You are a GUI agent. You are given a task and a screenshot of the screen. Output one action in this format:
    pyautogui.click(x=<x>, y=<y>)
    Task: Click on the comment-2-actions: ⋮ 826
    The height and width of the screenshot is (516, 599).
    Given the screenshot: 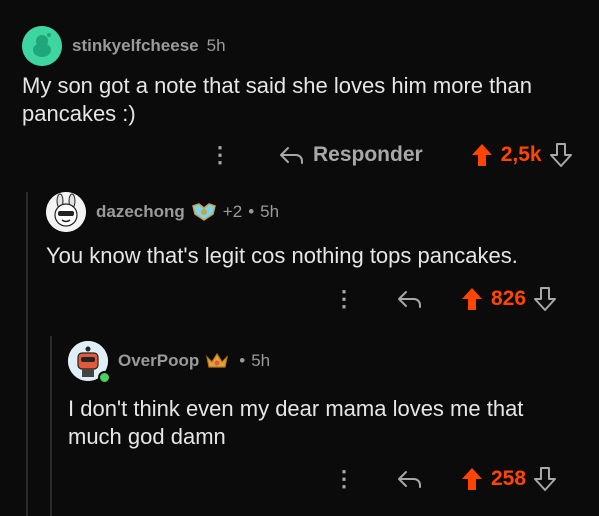 What is the action you would take?
    pyautogui.click(x=445, y=299)
    